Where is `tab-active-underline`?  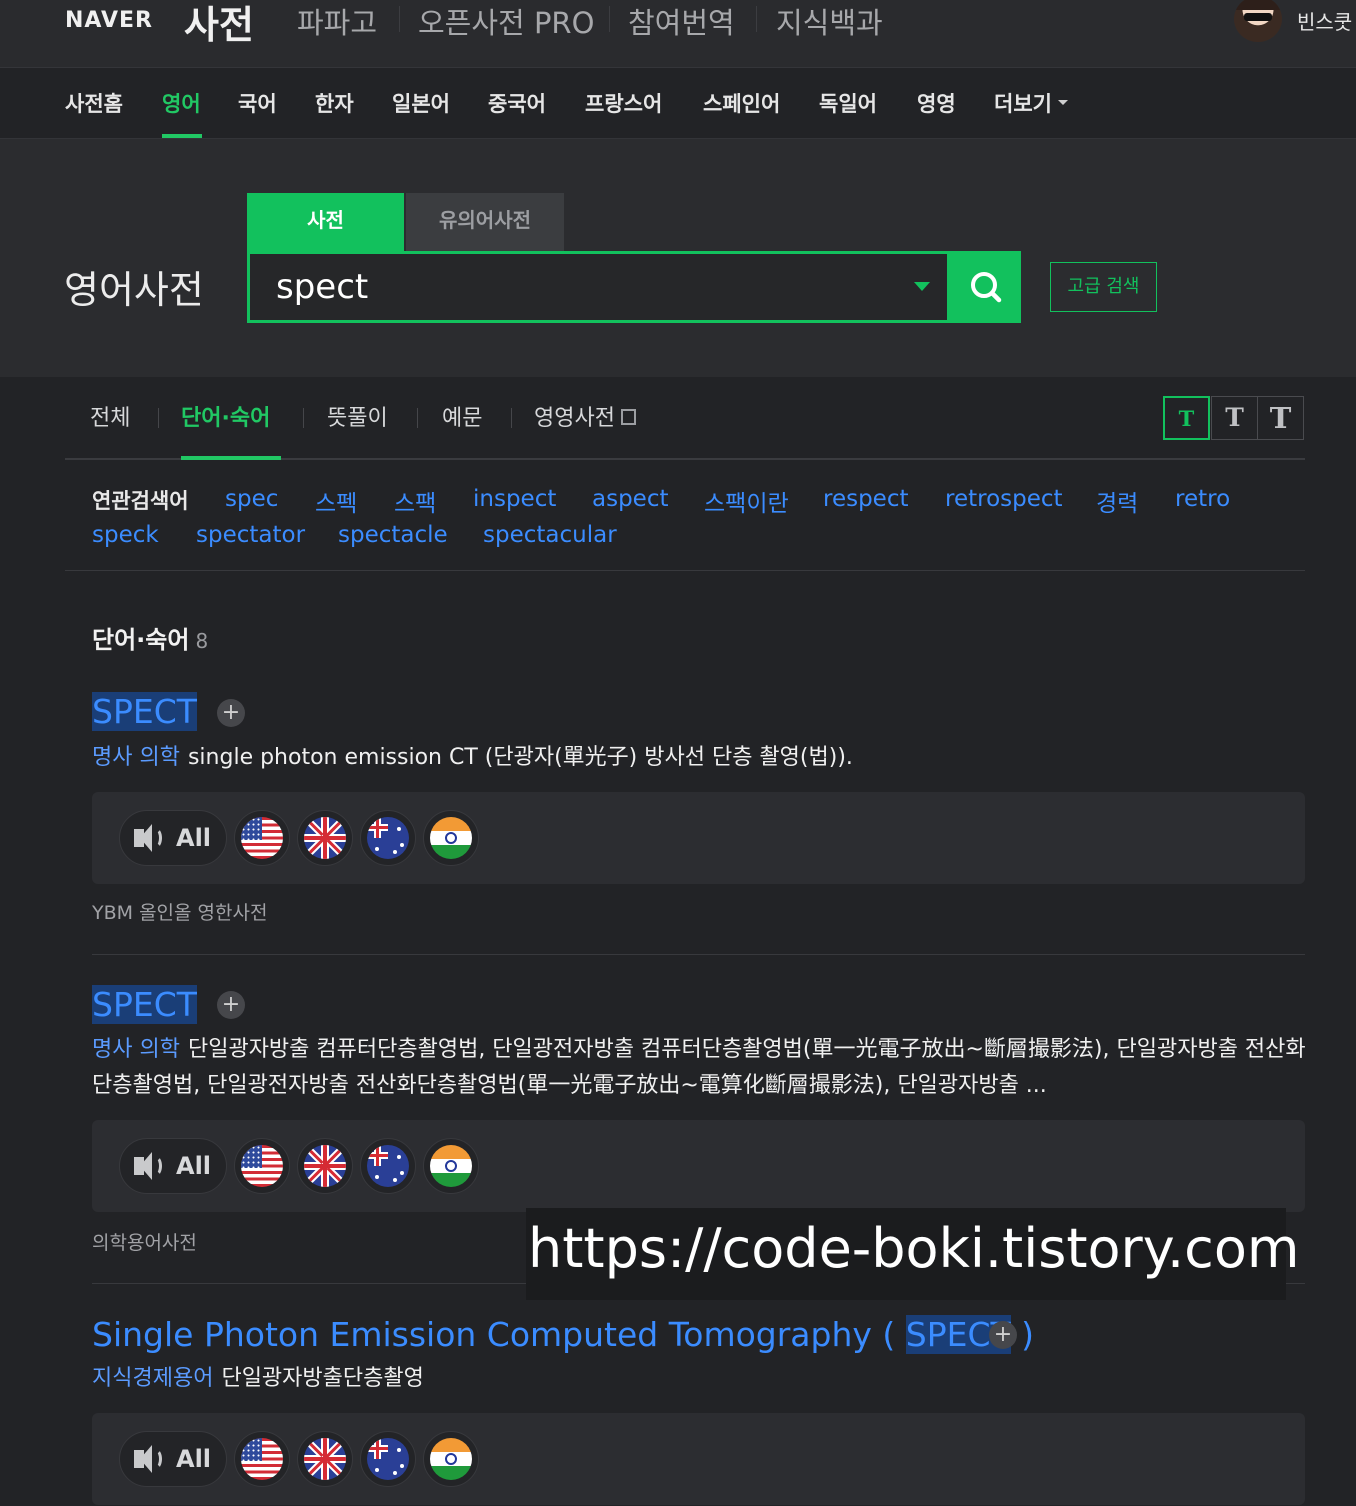 tab-active-underline is located at coordinates (231, 458).